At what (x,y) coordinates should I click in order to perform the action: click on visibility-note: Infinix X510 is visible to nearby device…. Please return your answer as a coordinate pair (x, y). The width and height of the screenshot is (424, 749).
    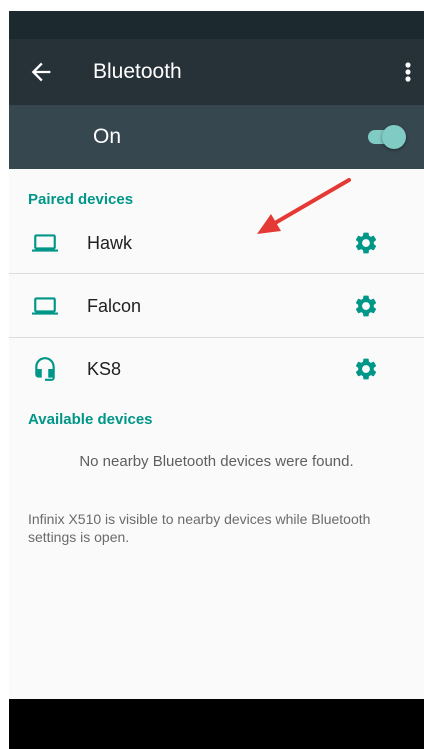
    Looking at the image, I should click on (199, 528).